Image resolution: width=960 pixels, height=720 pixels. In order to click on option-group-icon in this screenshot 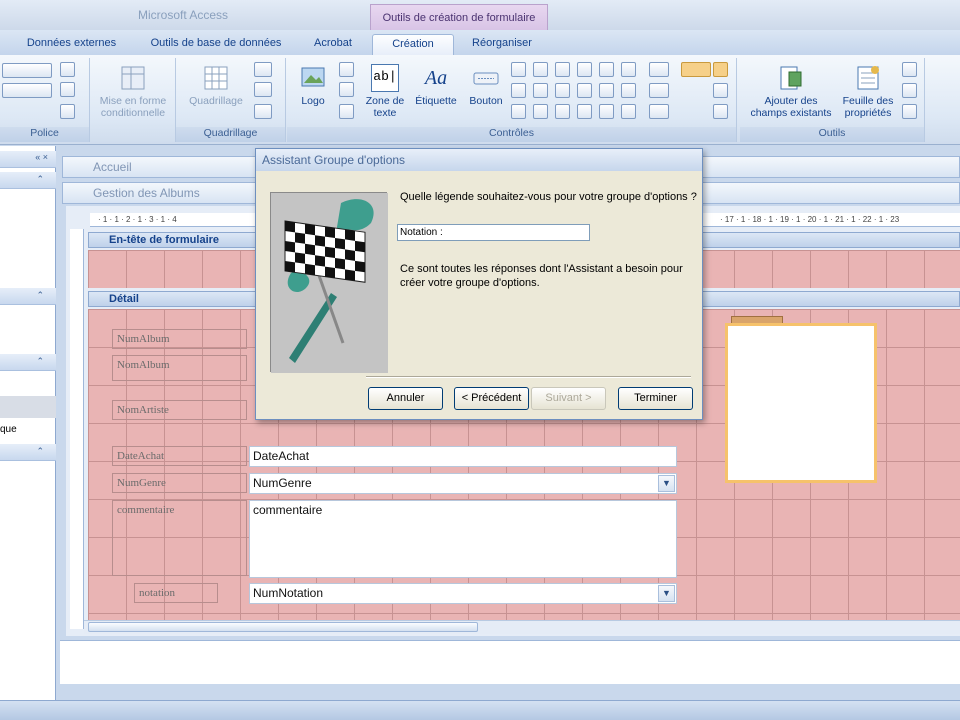, I will do `click(518, 111)`.